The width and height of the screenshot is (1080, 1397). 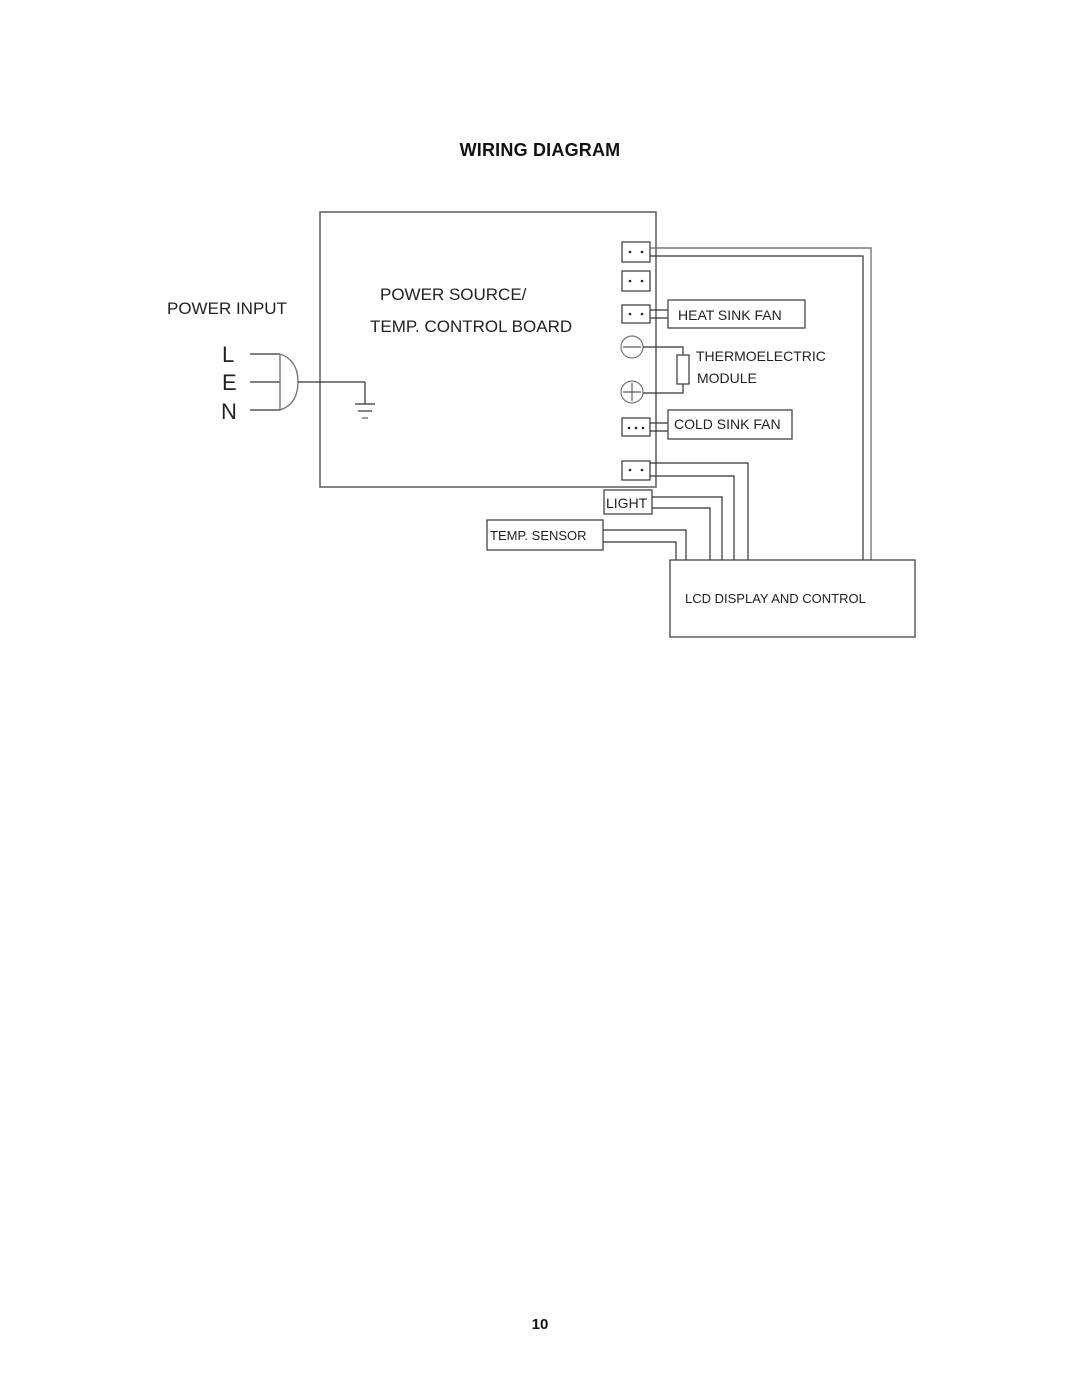 What do you see at coordinates (730, 315) in the screenshot?
I see `heat-sink-fan-label: HEAT SINK FAN` at bounding box center [730, 315].